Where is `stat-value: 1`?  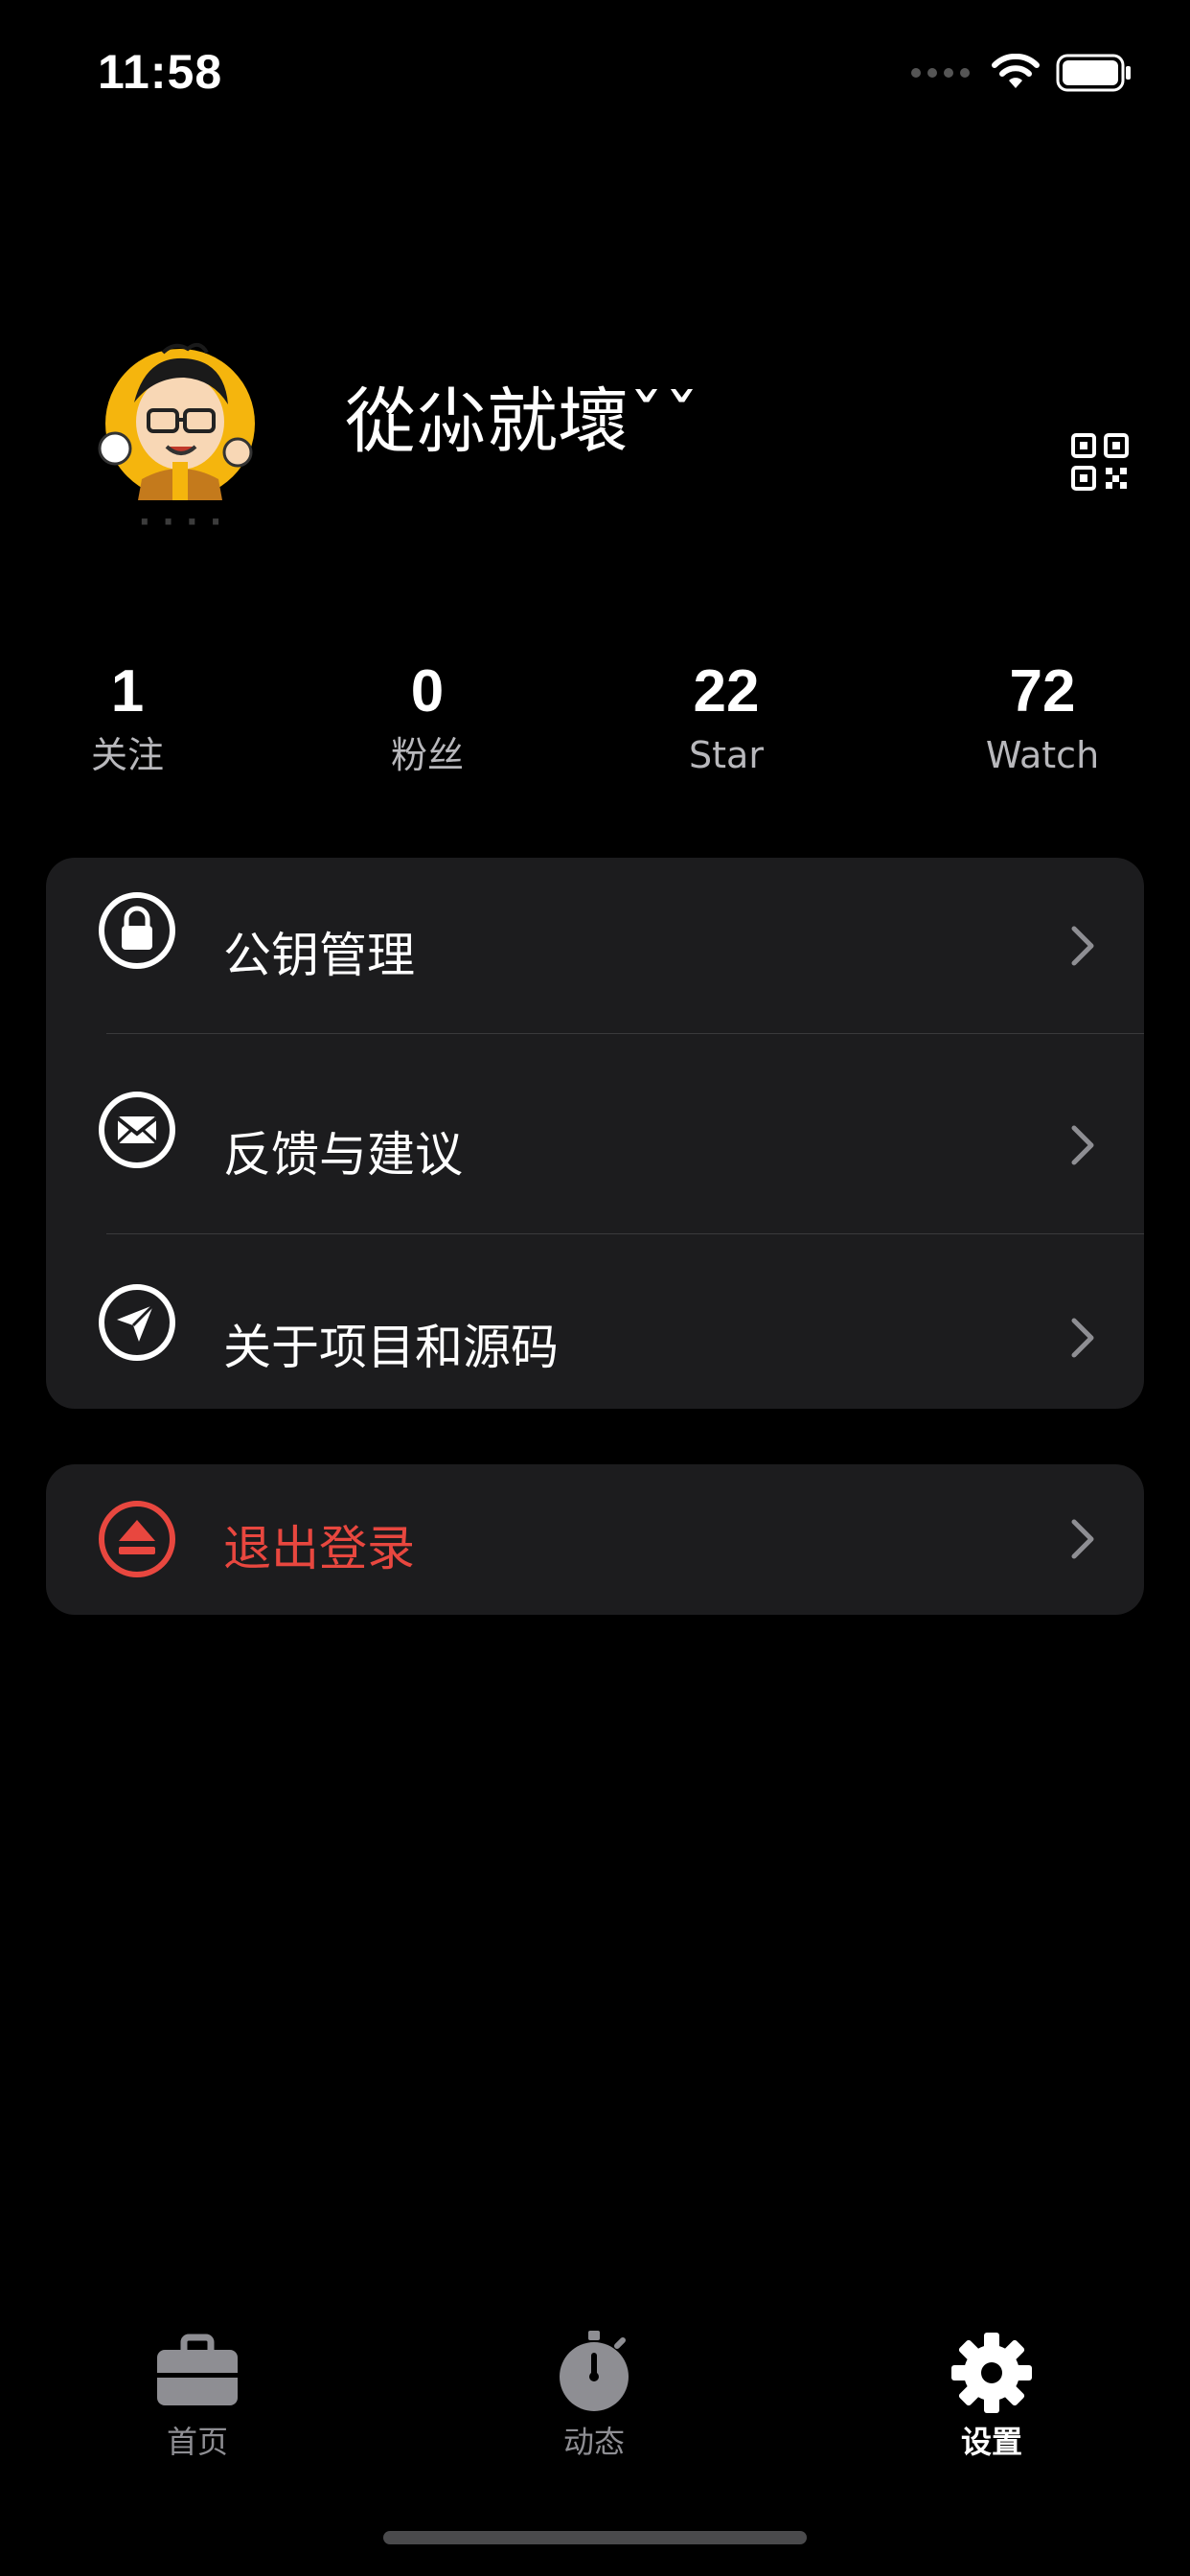 stat-value: 1 is located at coordinates (128, 691).